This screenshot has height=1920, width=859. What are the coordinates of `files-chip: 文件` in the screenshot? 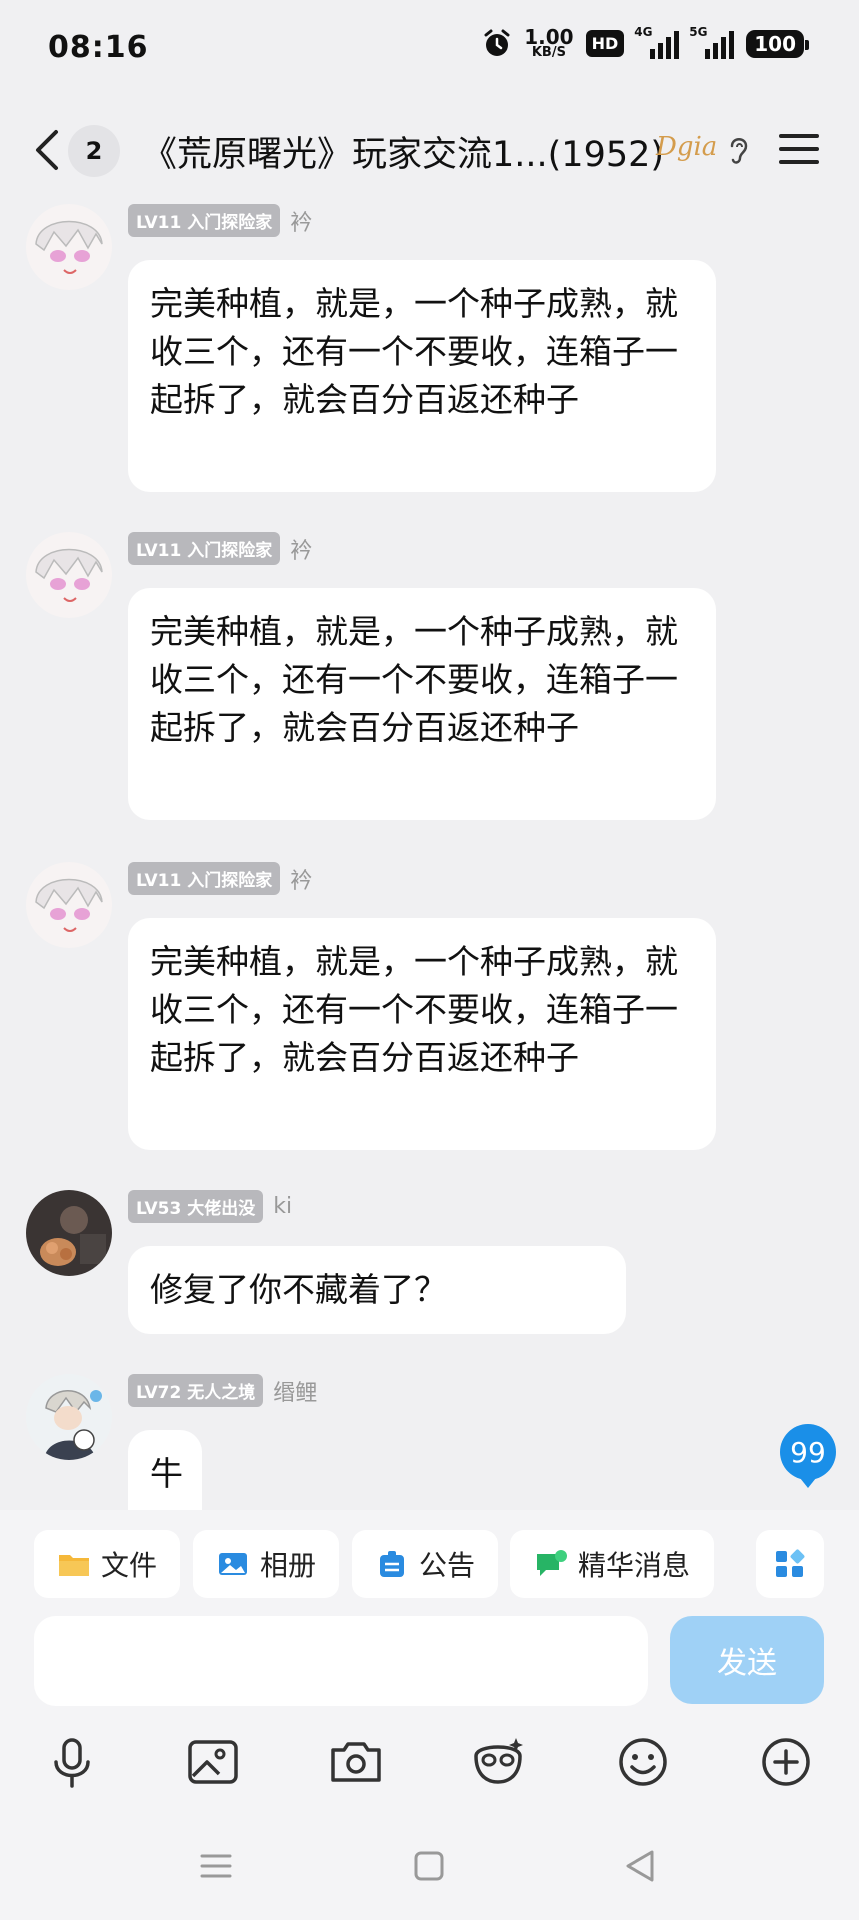 It's located at (107, 1564).